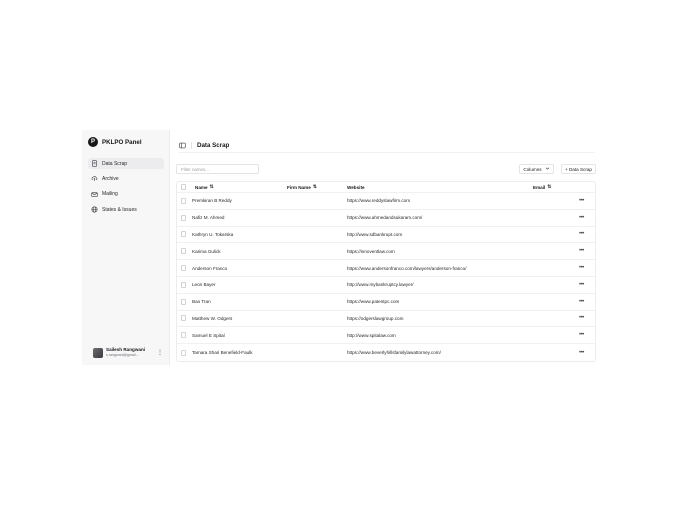 Image resolution: width=687 pixels, height=523 pixels. I want to click on mail-icon, so click(94, 194).